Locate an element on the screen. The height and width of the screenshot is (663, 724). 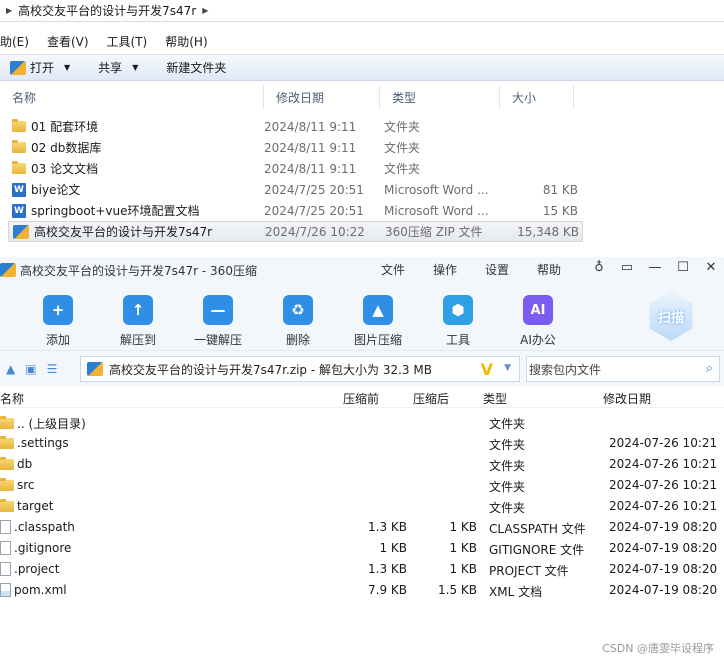
zip-column-date: 修改日期 is located at coordinates (627, 398).